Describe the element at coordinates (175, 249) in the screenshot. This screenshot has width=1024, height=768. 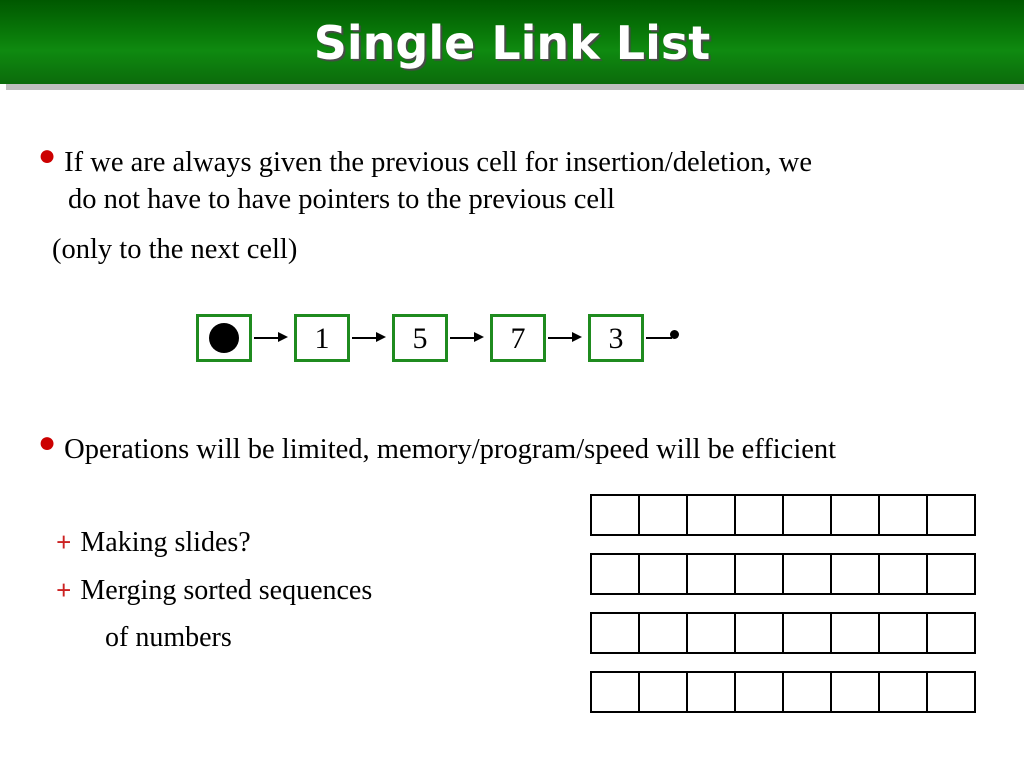
I see `bullet-1-line-3: (only to the next cell)` at that location.